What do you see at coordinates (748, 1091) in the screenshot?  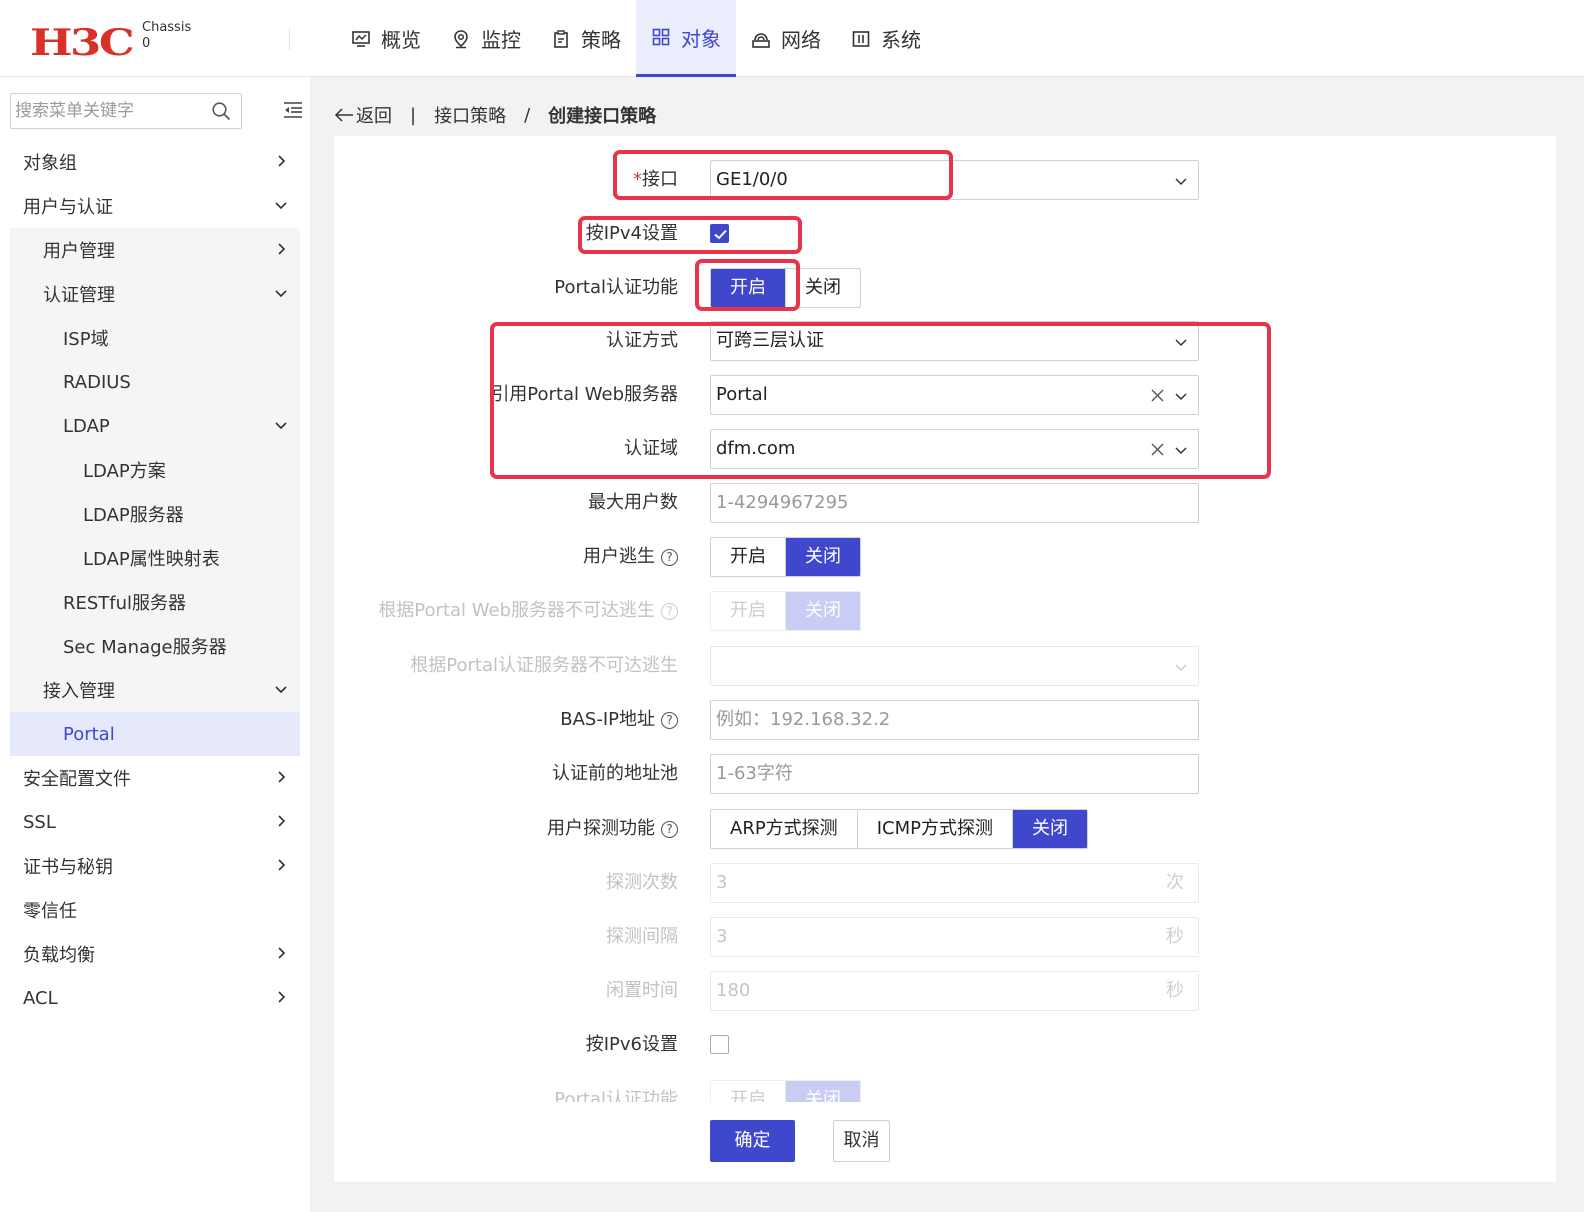 I see `portal-auth-v6-on-button: 开启` at bounding box center [748, 1091].